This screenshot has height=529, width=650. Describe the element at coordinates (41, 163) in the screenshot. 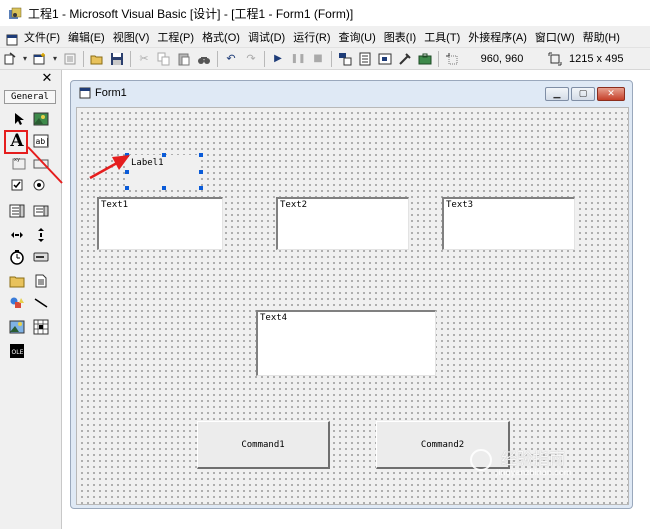

I see `commandbutton-tool-icon` at that location.